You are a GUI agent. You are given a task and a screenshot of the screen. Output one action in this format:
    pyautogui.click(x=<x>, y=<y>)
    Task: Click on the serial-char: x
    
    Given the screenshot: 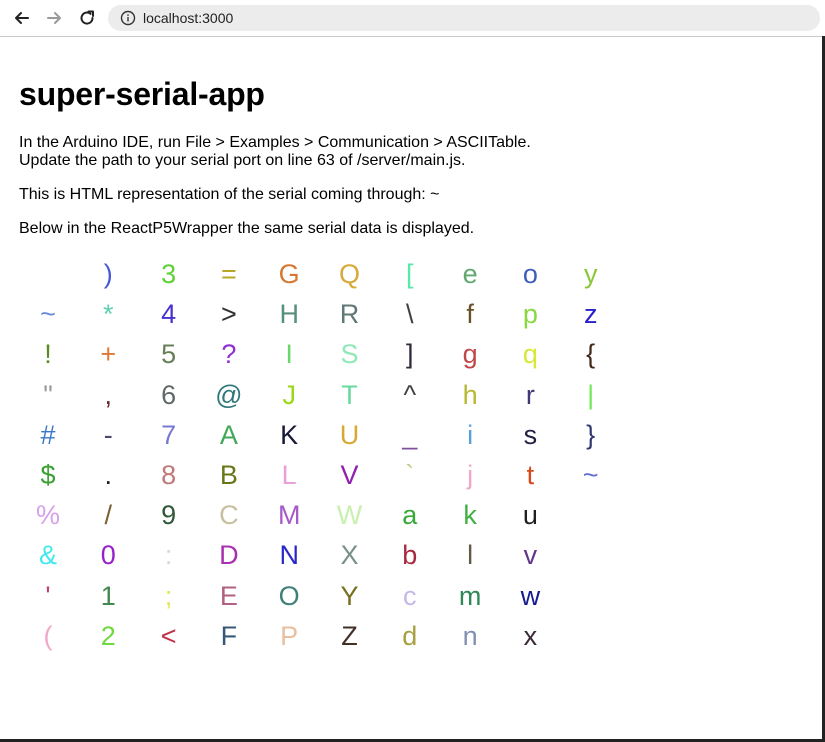 What is the action you would take?
    pyautogui.click(x=530, y=635)
    